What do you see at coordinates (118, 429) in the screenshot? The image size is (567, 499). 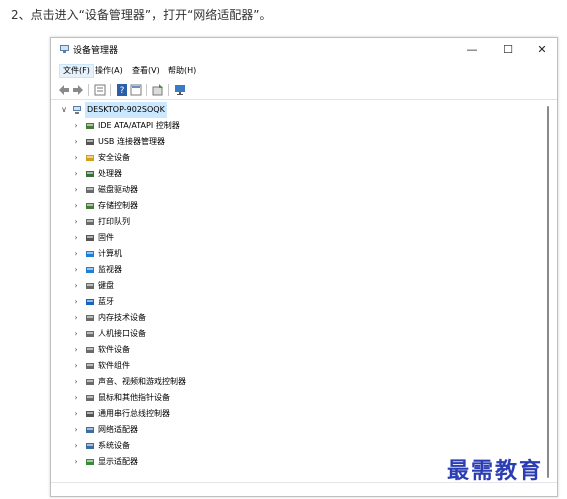 I see `tree-item-label: 网络适配器` at bounding box center [118, 429].